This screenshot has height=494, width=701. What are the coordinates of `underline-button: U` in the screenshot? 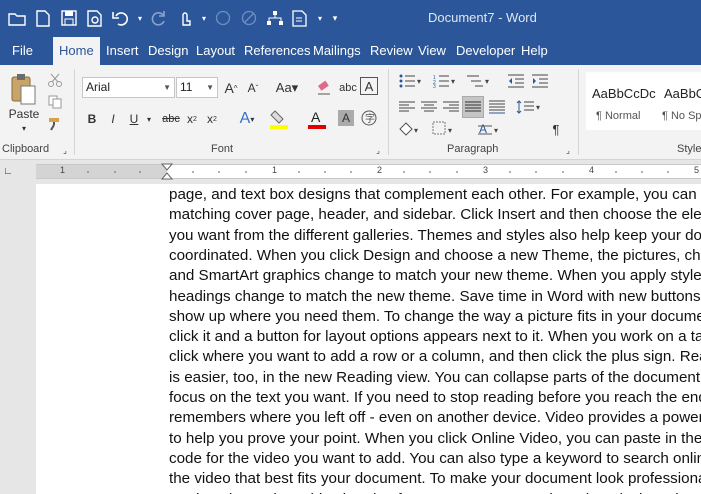 It's located at (134, 119).